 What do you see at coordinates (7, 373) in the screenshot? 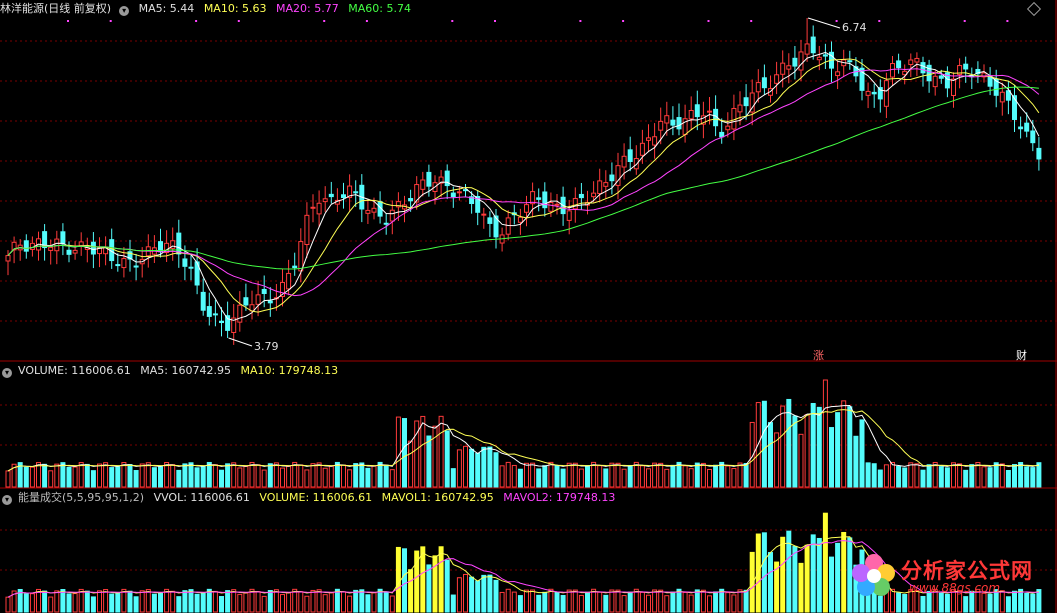
I see `volume-dropdown-icon: ▾` at bounding box center [7, 373].